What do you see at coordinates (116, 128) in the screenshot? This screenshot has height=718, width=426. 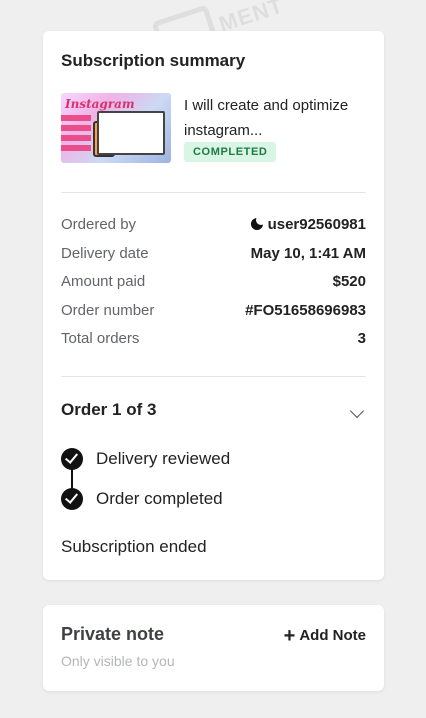 I see `gig-thumbnail: Instagram` at bounding box center [116, 128].